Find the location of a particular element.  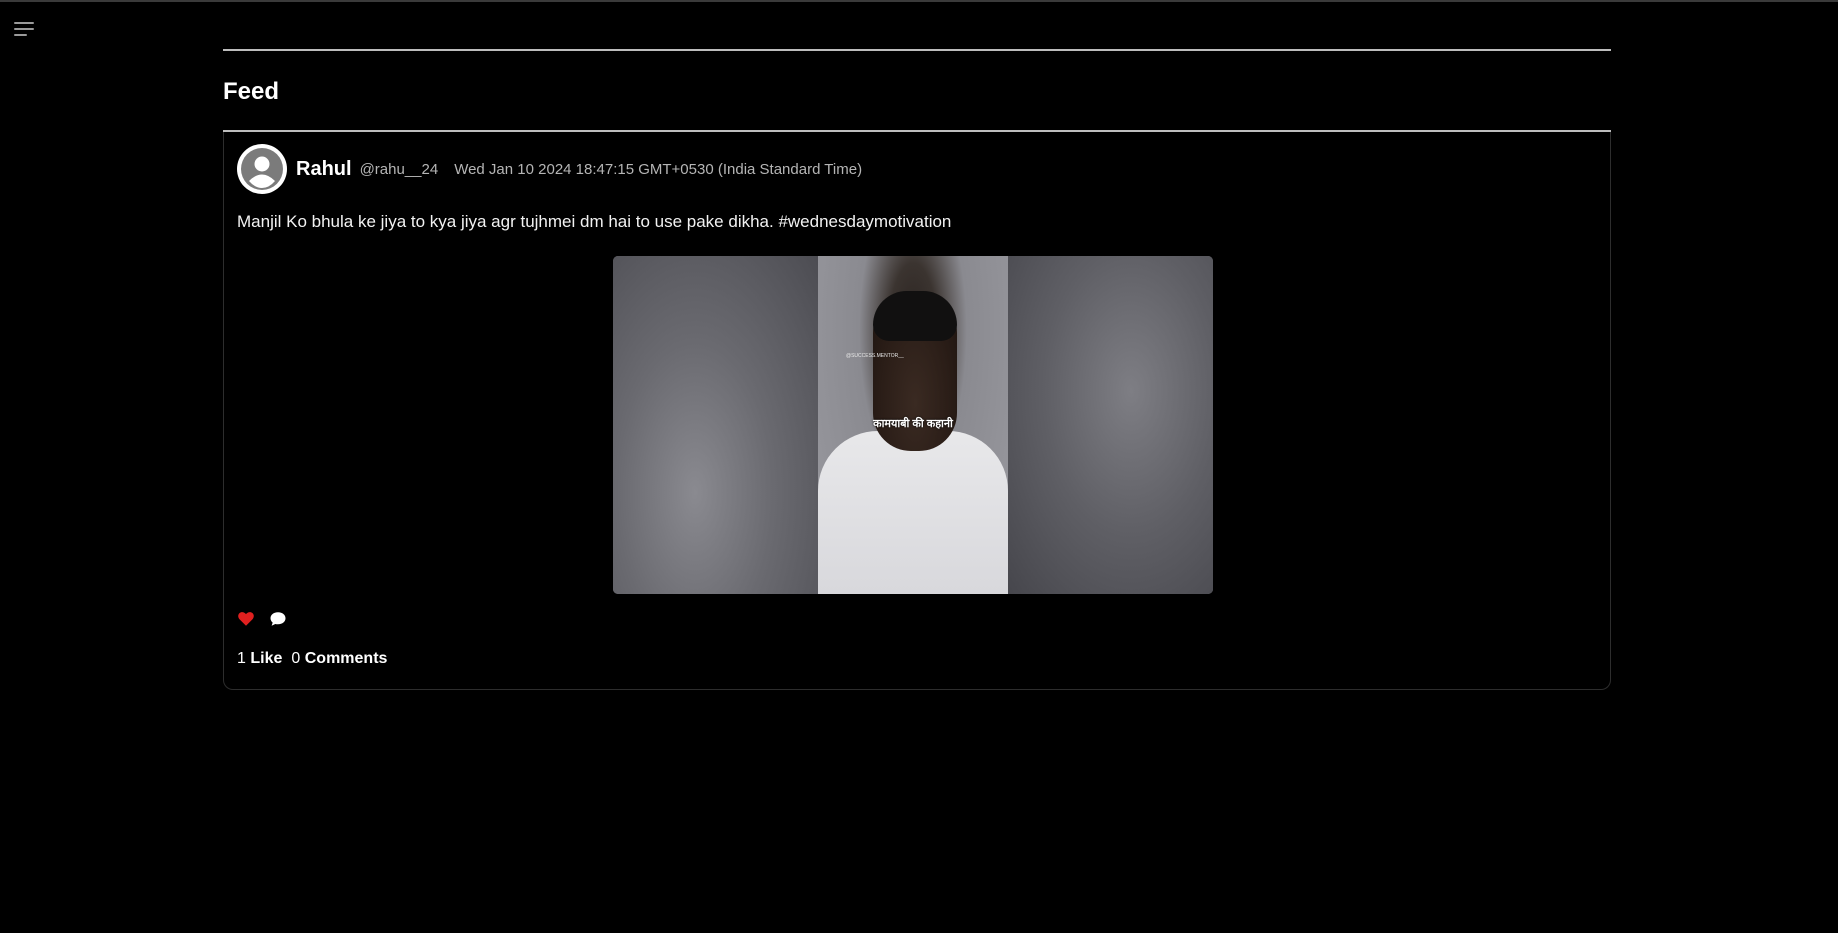

post-video: @SUCCESS.MENTOR__ कामयाबी की कहानी is located at coordinates (913, 425).